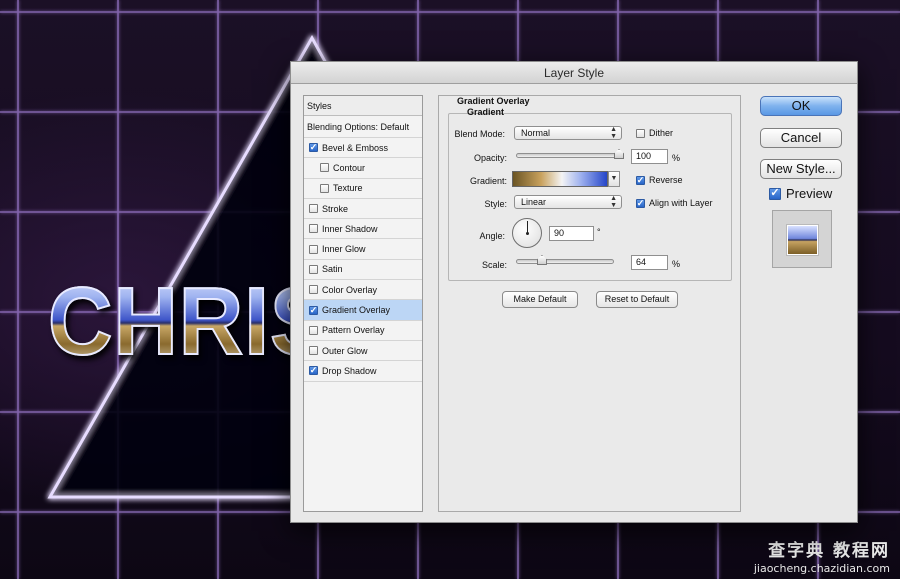  I want to click on style-item-label: Texture, so click(348, 188).